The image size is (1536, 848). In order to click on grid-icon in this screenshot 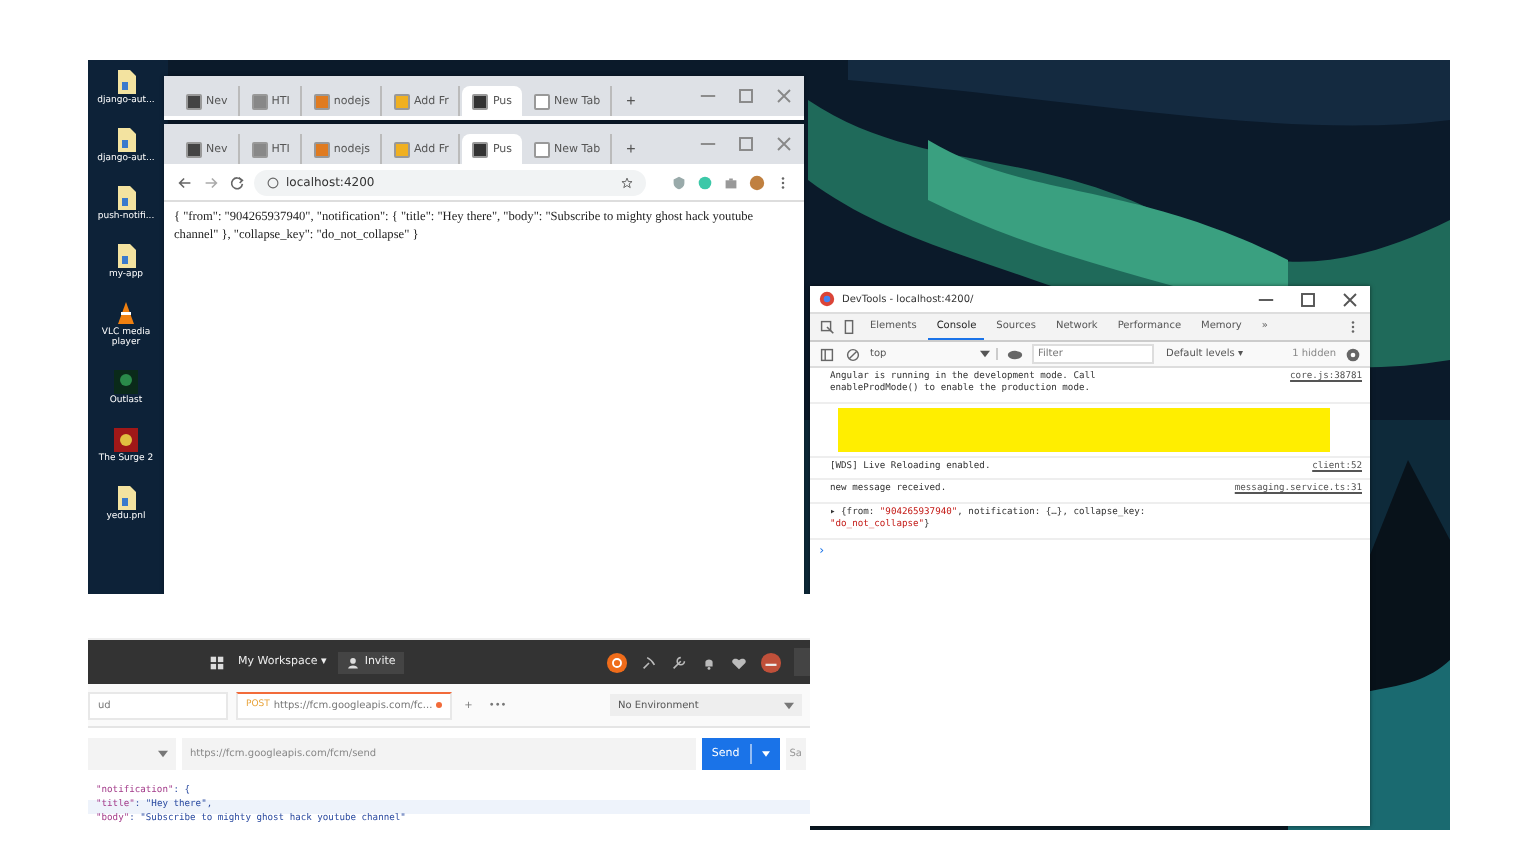, I will do `click(217, 662)`.